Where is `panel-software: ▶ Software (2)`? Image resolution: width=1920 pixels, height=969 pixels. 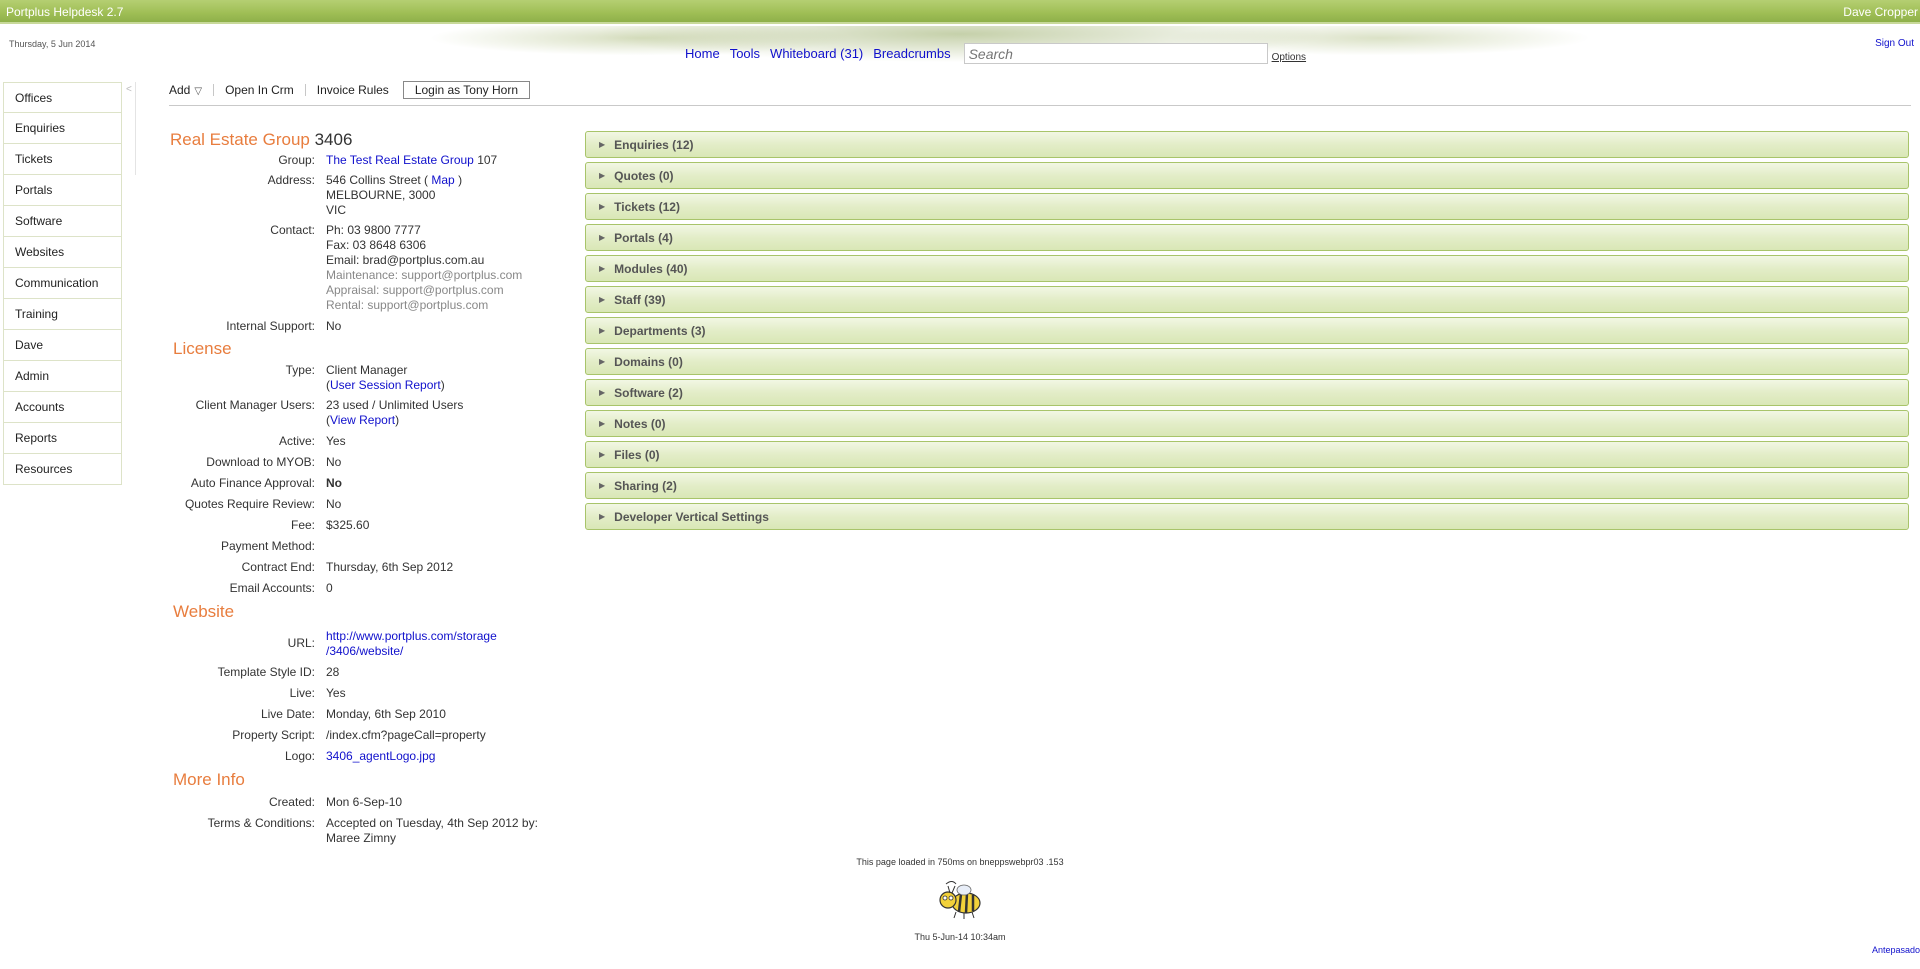 panel-software: ▶ Software (2) is located at coordinates (1247, 392).